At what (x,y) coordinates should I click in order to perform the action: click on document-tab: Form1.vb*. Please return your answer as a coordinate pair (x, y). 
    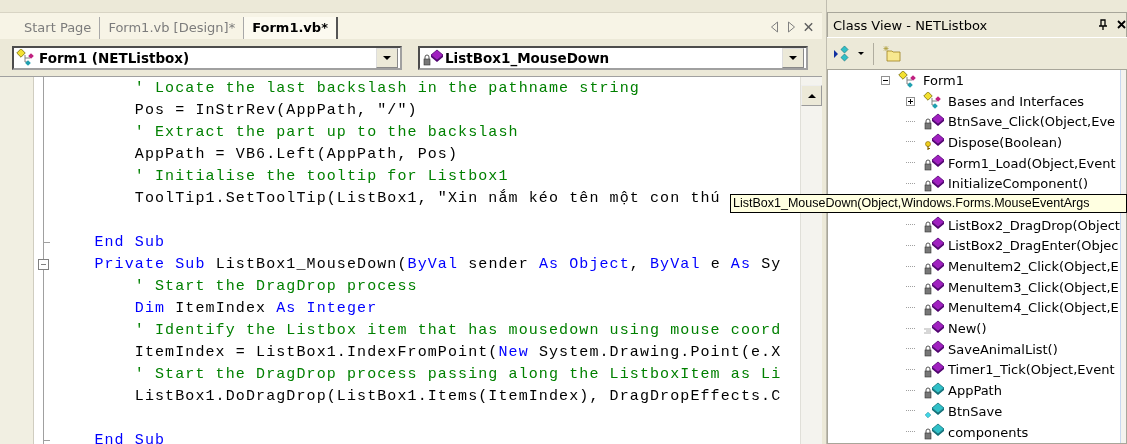
    Looking at the image, I should click on (291, 28).